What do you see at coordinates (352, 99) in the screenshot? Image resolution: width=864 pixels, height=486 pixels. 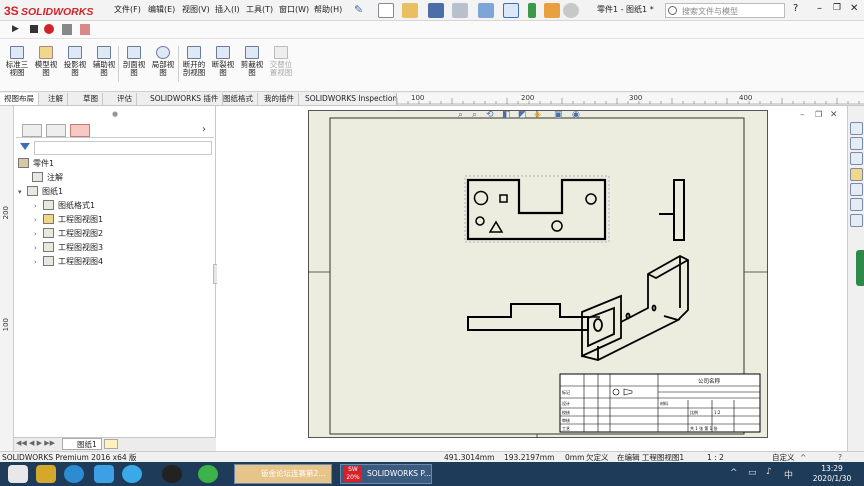 I see `tab-solidworks-inspection: SOLIDWORKS Inspection` at bounding box center [352, 99].